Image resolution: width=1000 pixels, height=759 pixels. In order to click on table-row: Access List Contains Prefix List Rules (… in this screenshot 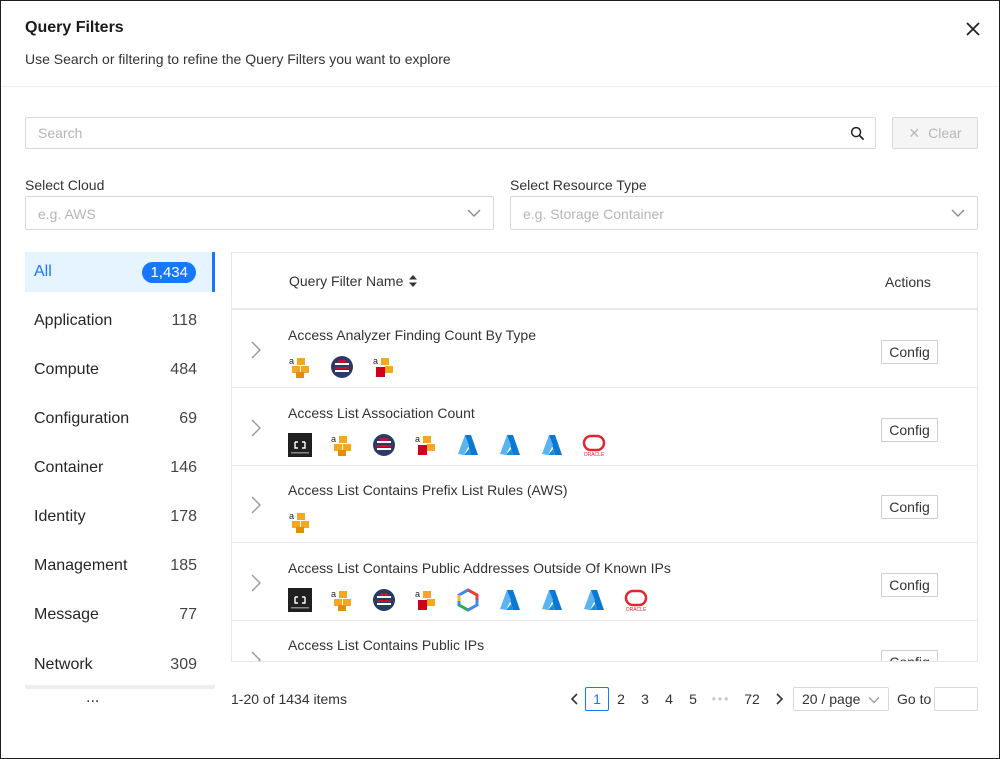, I will do `click(604, 504)`.